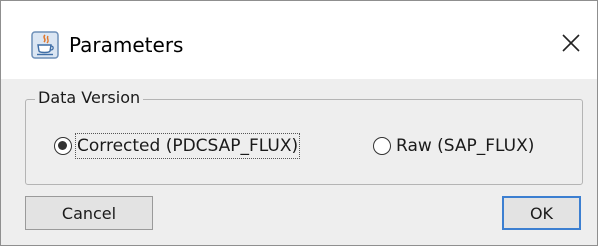 This screenshot has height=246, width=598. What do you see at coordinates (45, 45) in the screenshot?
I see `java-cup-icon` at bounding box center [45, 45].